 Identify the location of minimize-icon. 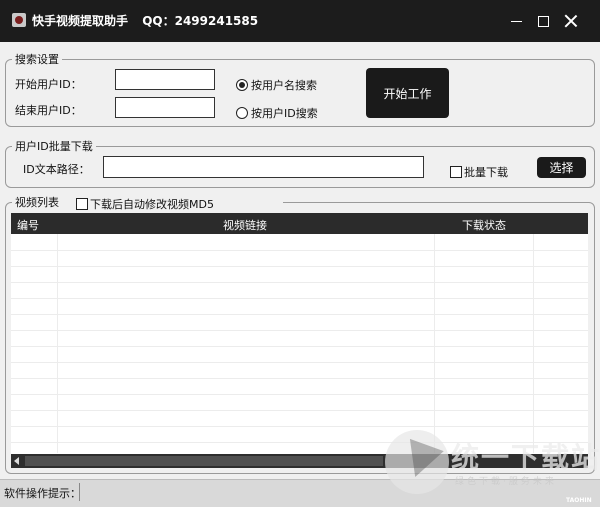
(516, 21).